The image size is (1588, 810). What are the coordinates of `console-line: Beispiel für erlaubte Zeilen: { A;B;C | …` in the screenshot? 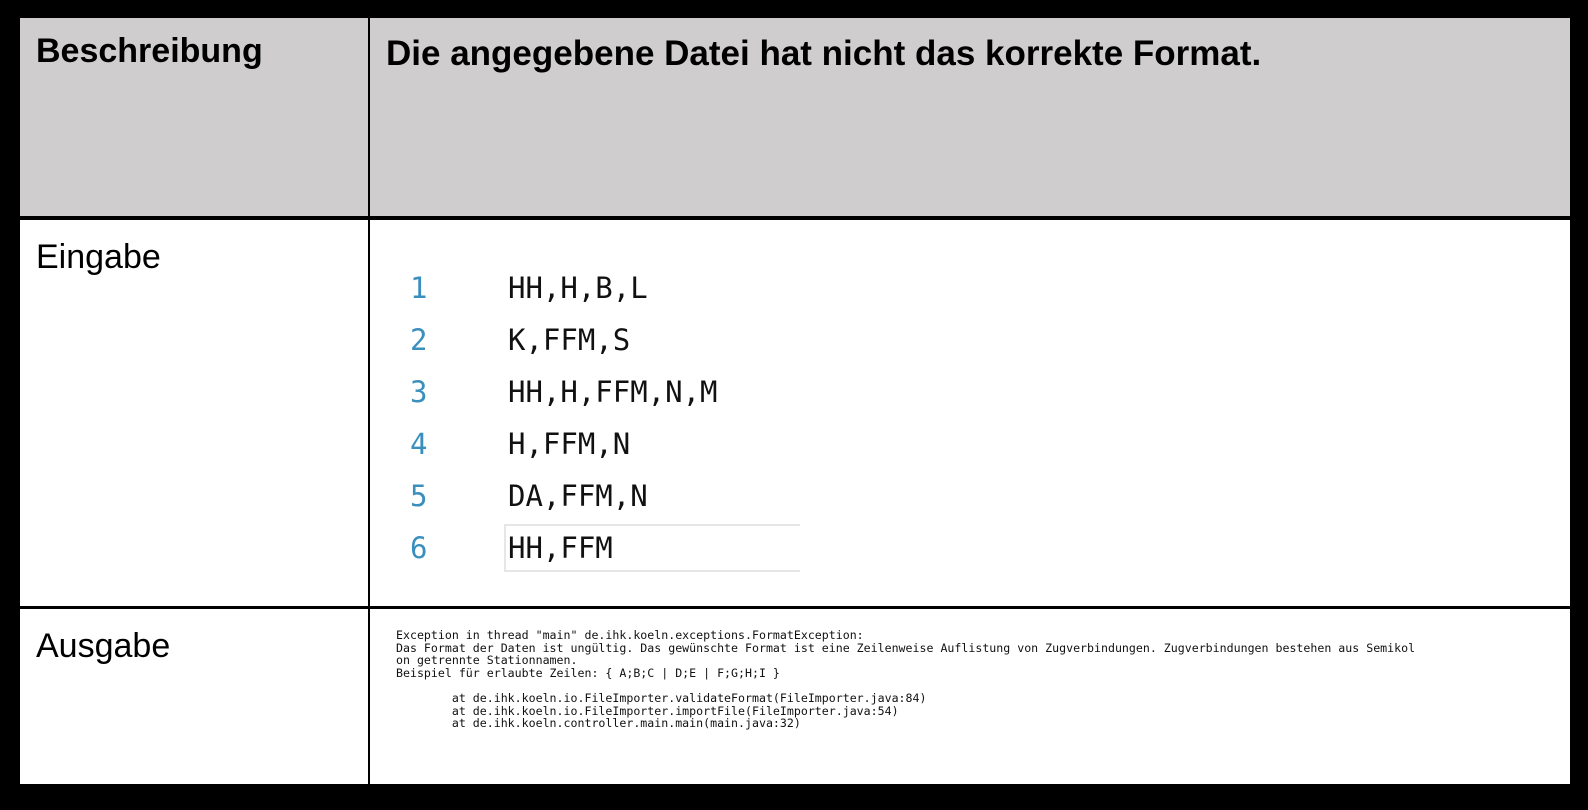 It's located at (588, 672).